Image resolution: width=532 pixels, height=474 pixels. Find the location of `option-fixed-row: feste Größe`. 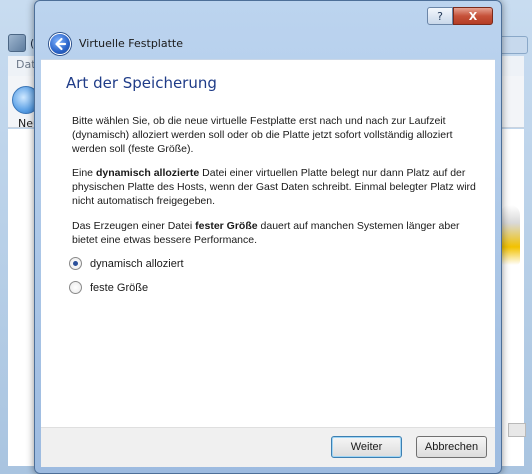

option-fixed-row: feste Größe is located at coordinates (108, 287).